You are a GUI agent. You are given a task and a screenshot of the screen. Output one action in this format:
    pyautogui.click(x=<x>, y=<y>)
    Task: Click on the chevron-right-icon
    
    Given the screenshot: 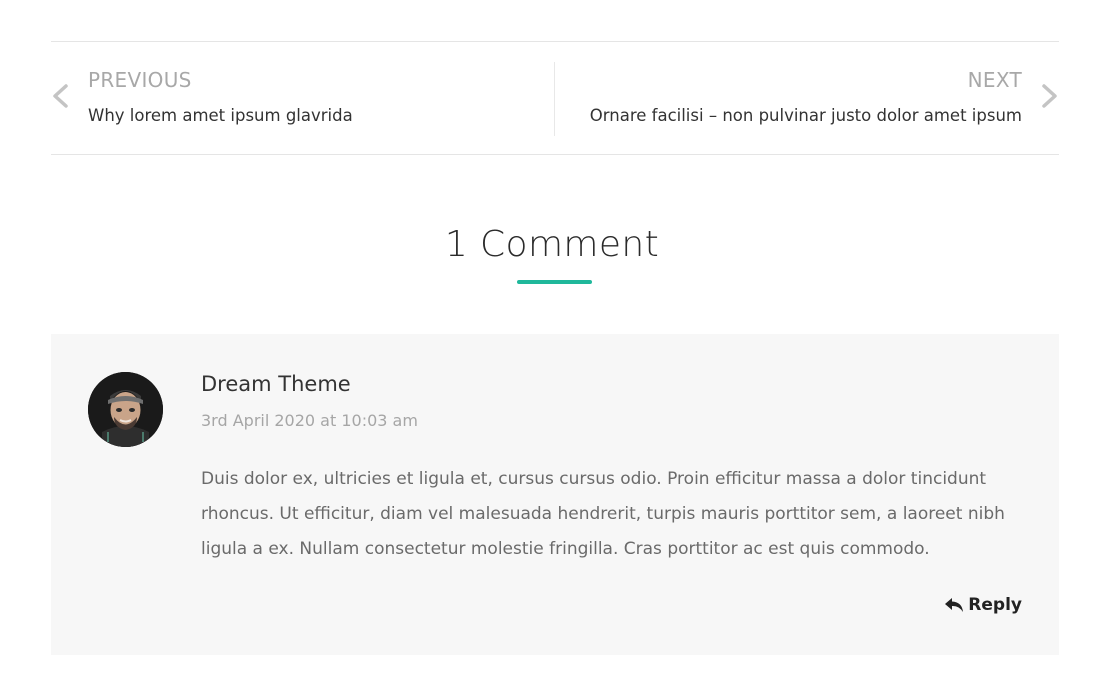 What is the action you would take?
    pyautogui.click(x=1049, y=96)
    